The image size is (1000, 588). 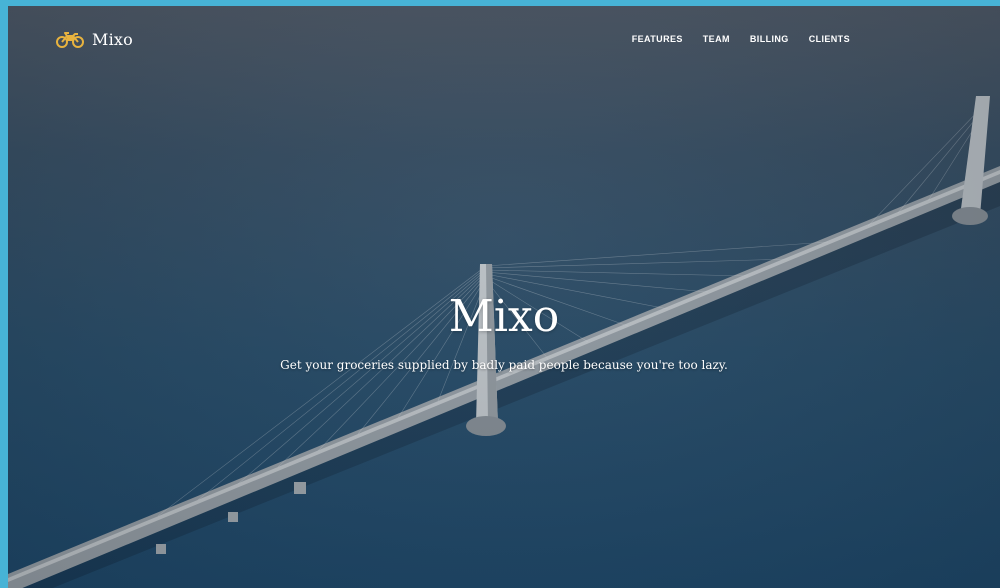 I want to click on brand-logo-link: Mixo, so click(x=94, y=39).